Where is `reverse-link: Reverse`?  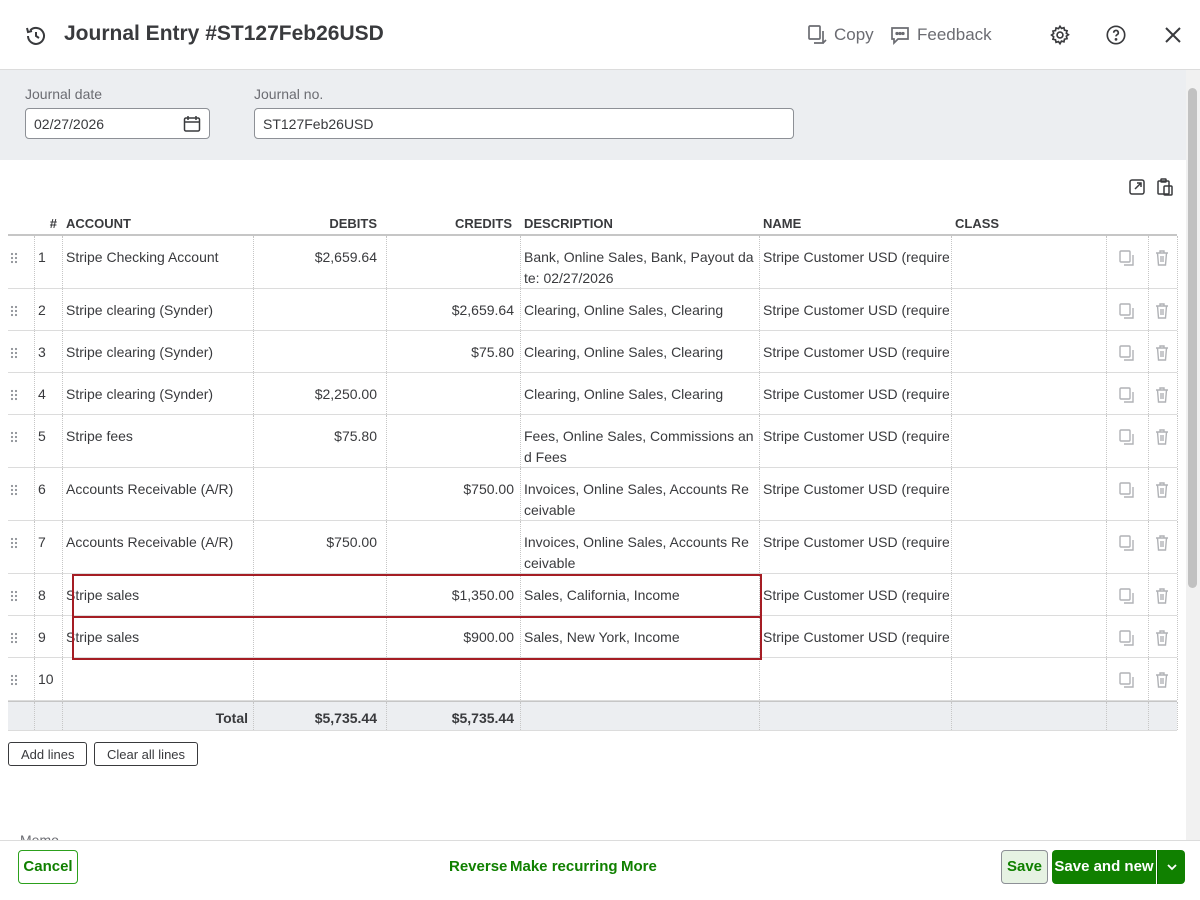 reverse-link: Reverse is located at coordinates (478, 866).